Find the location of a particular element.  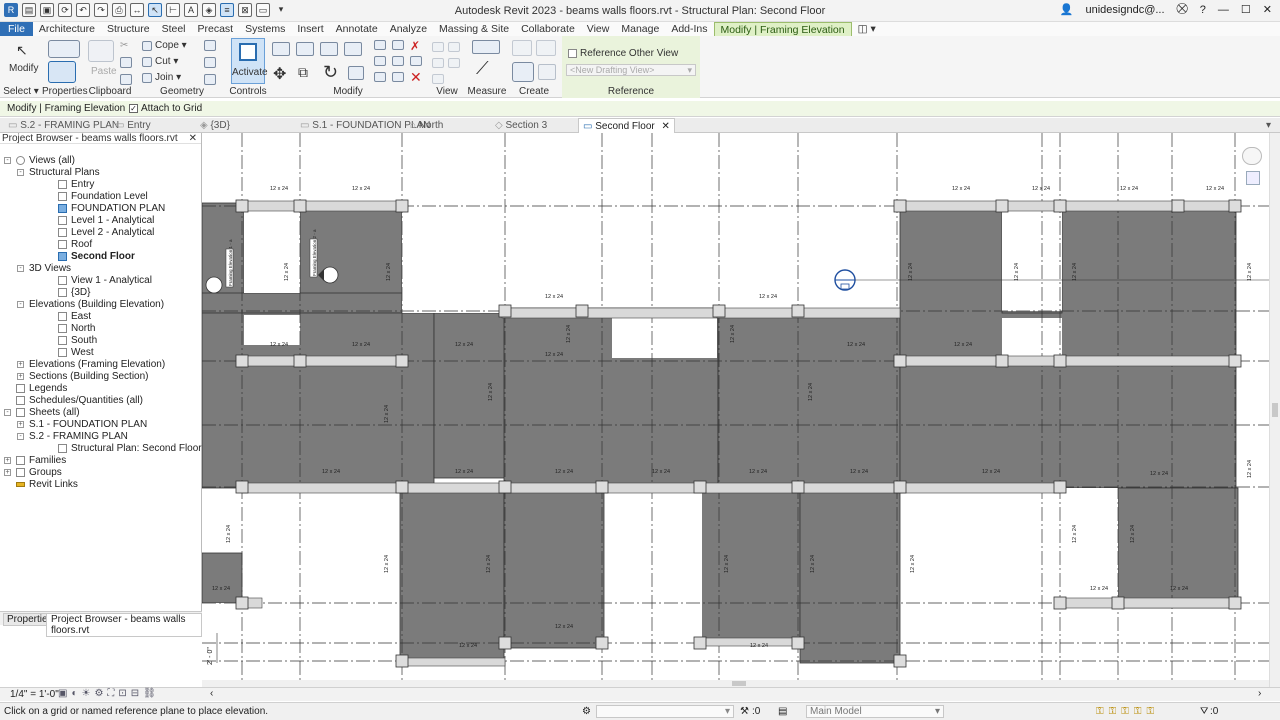

browser-node: West is located at coordinates (82, 353).